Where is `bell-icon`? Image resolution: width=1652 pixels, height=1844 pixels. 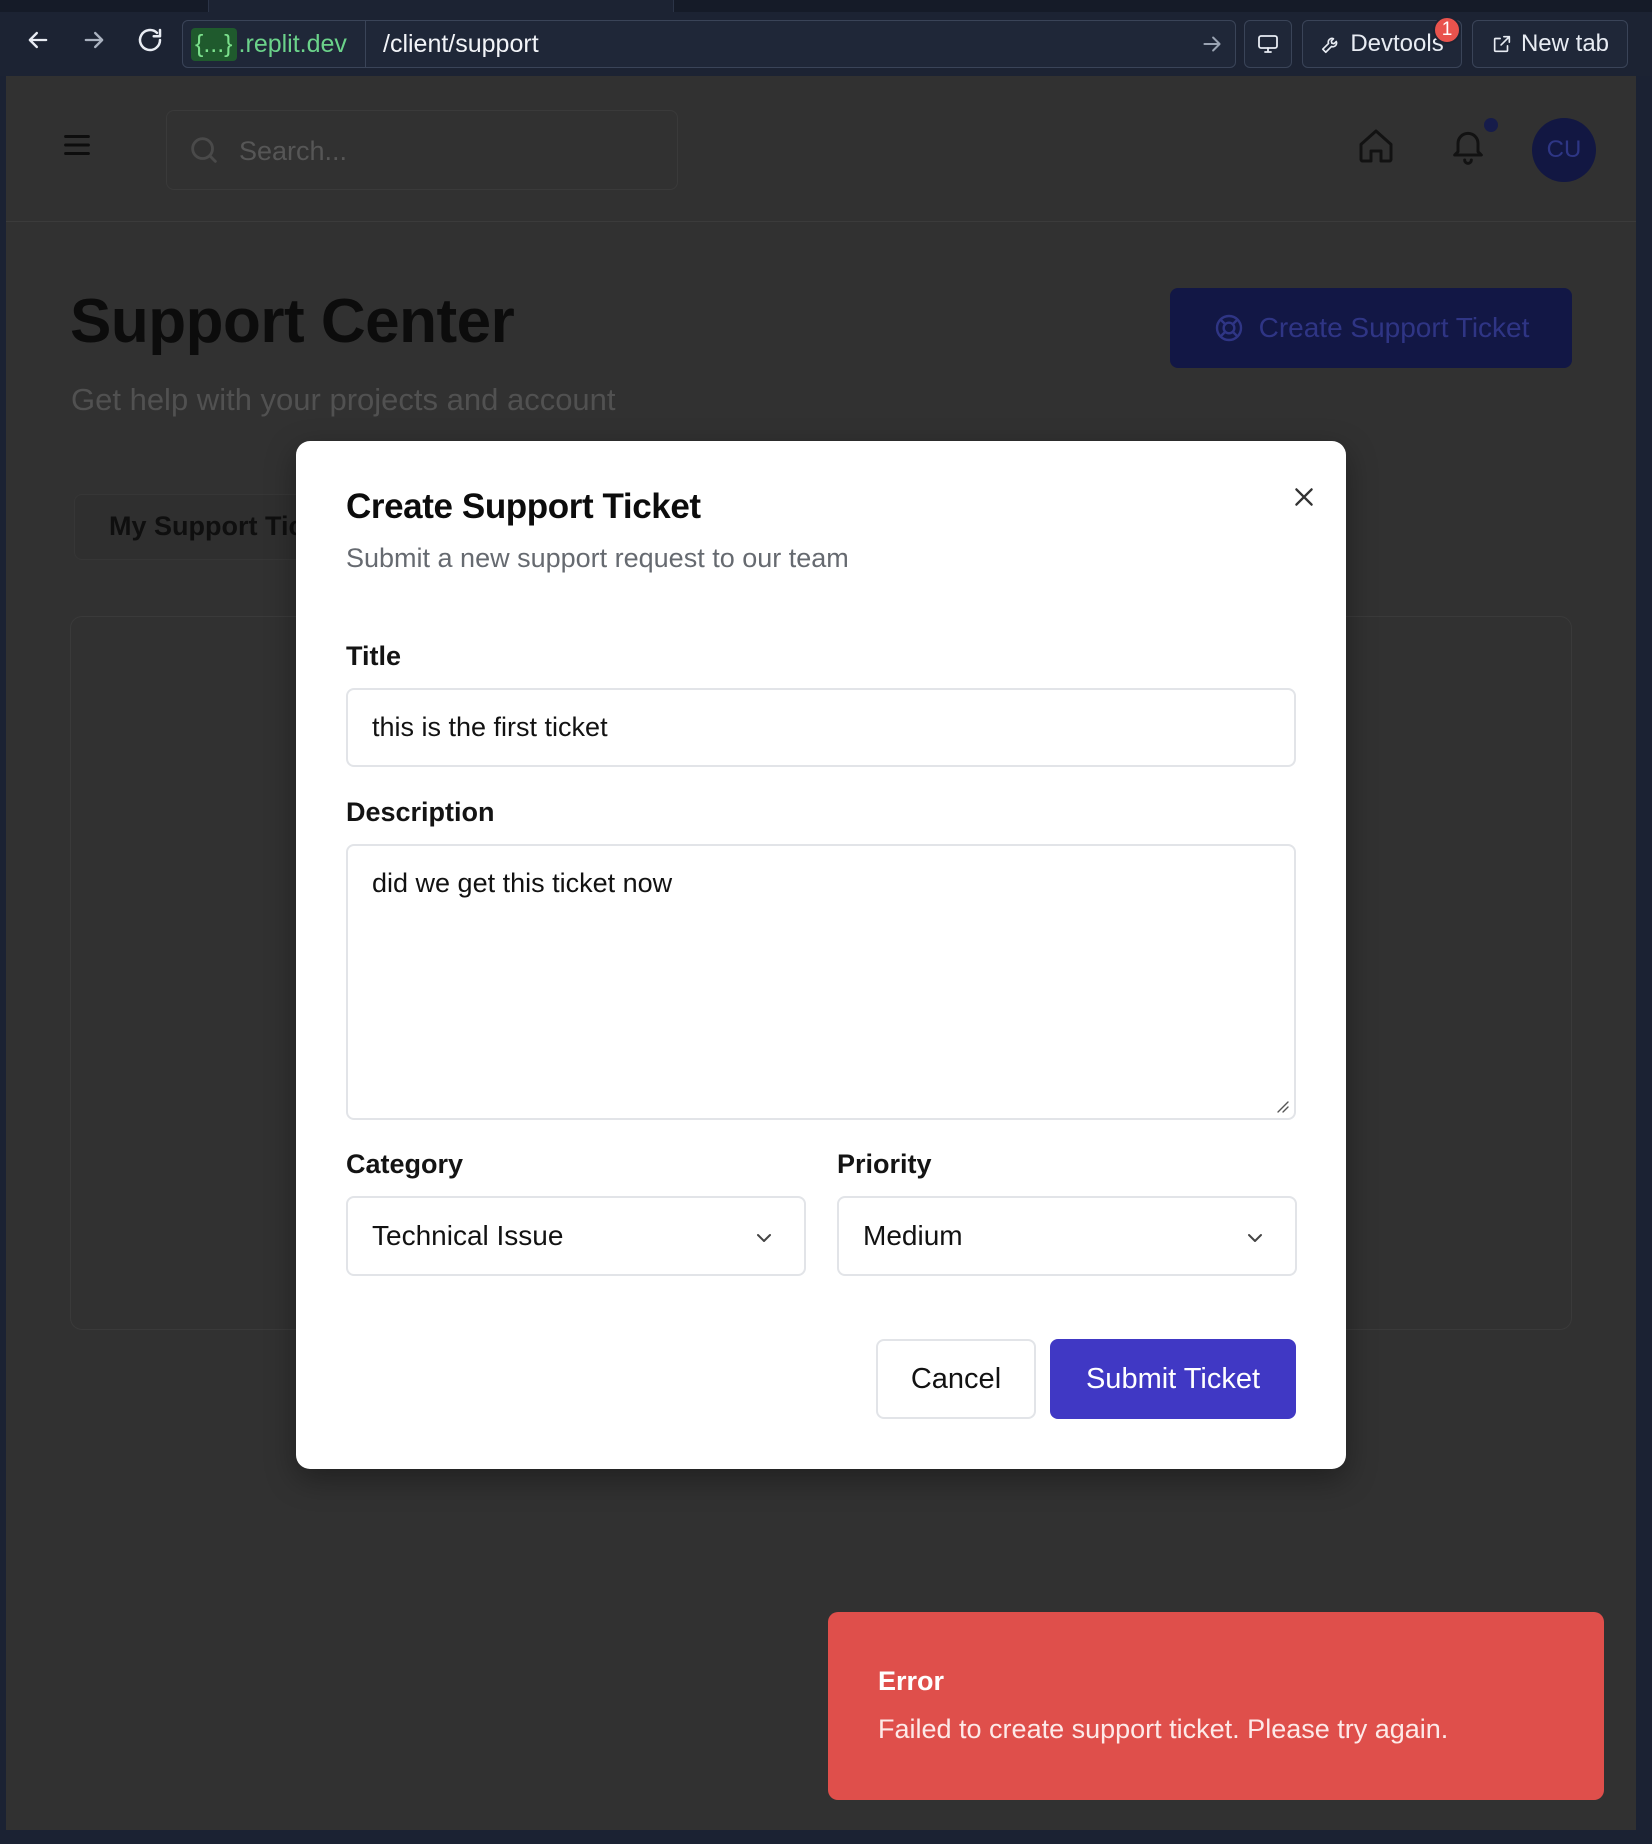
bell-icon is located at coordinates (1468, 148).